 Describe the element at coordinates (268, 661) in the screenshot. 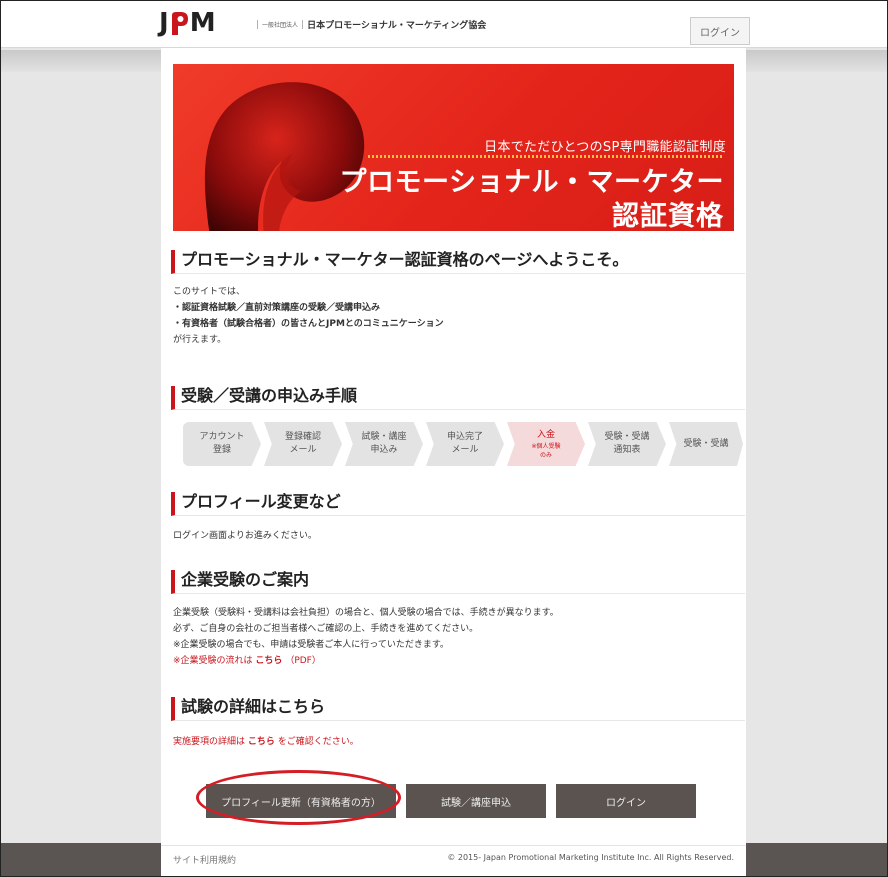

I see `corporate-flow-link: こちら` at that location.